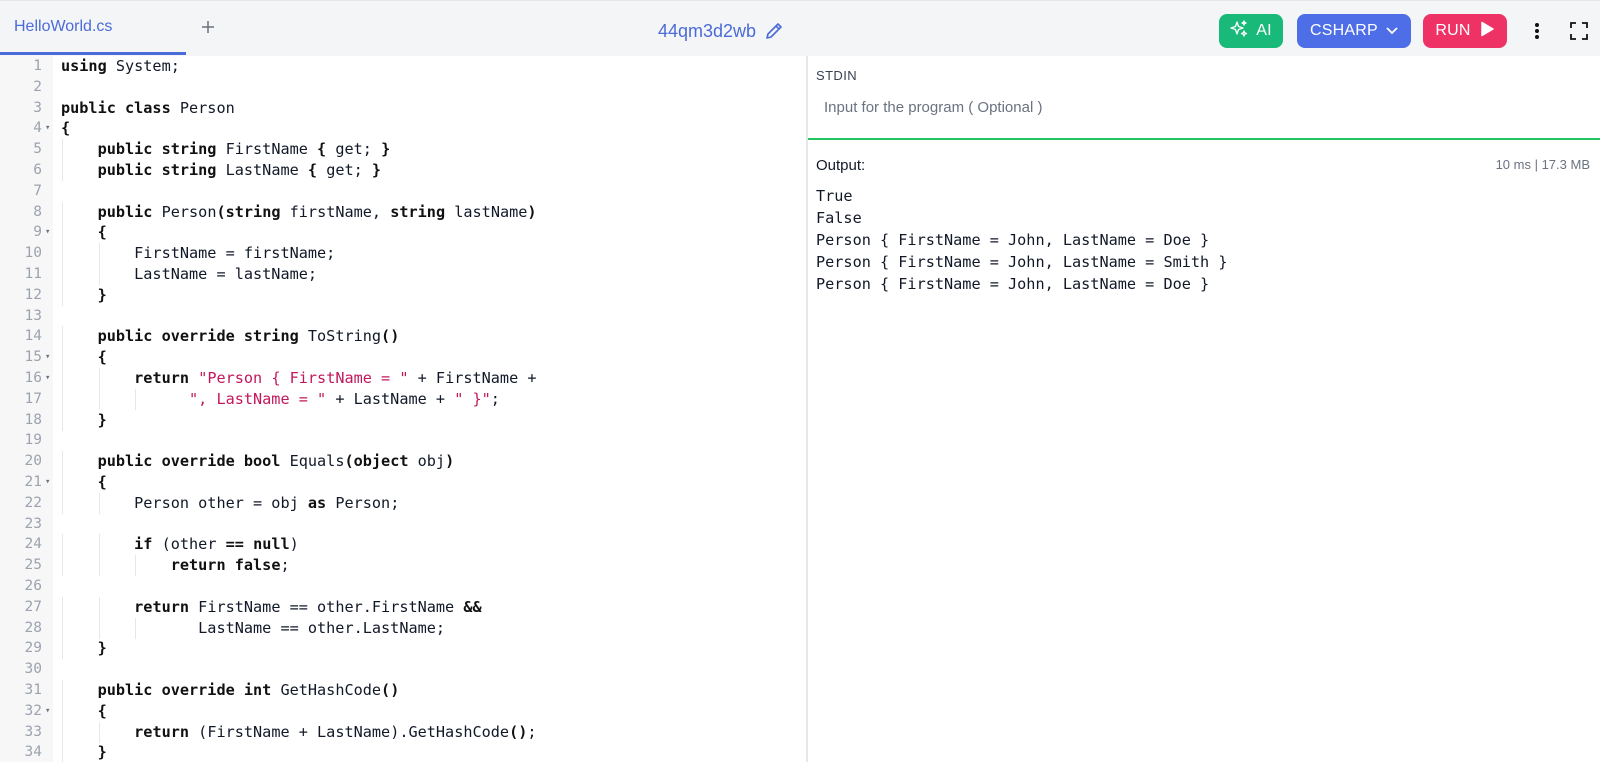 The height and width of the screenshot is (764, 1600). I want to click on code-line: 19, so click(403, 440).